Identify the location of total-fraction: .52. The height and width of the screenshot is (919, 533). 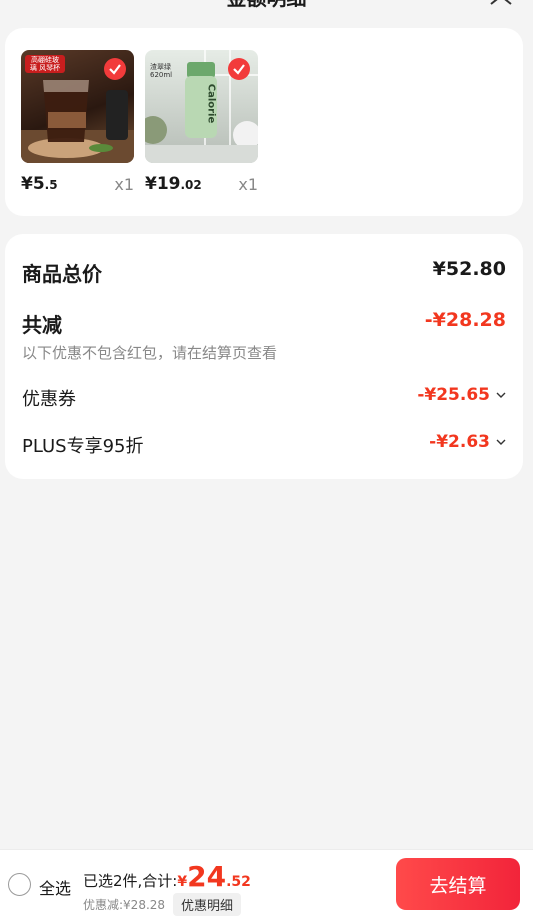
(238, 882).